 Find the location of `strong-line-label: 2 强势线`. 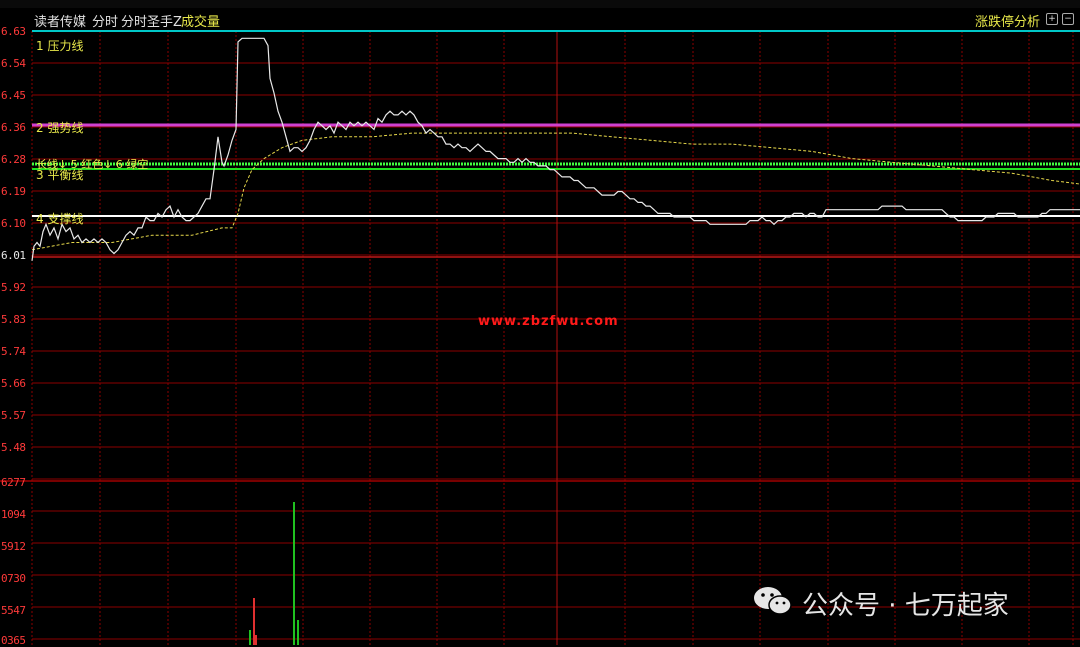

strong-line-label: 2 强势线 is located at coordinates (60, 128).